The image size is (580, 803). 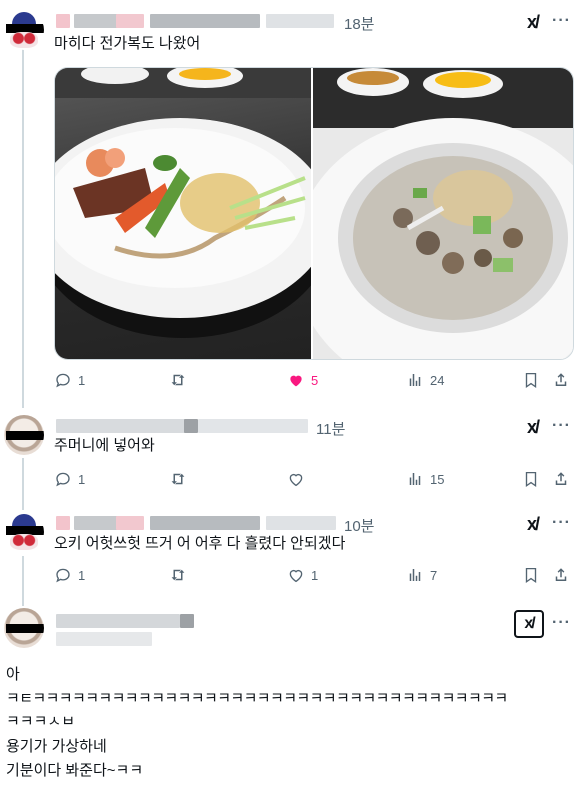 What do you see at coordinates (290, 452) in the screenshot?
I see `tweet: 11분 x/ ··· 주머니에 넣어와 1 15` at bounding box center [290, 452].